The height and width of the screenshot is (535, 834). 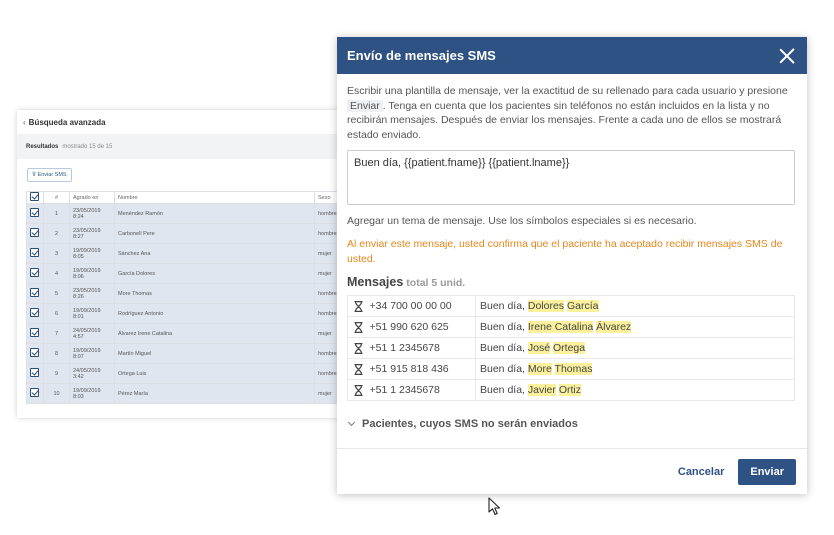 I want to click on close-icon, so click(x=787, y=56).